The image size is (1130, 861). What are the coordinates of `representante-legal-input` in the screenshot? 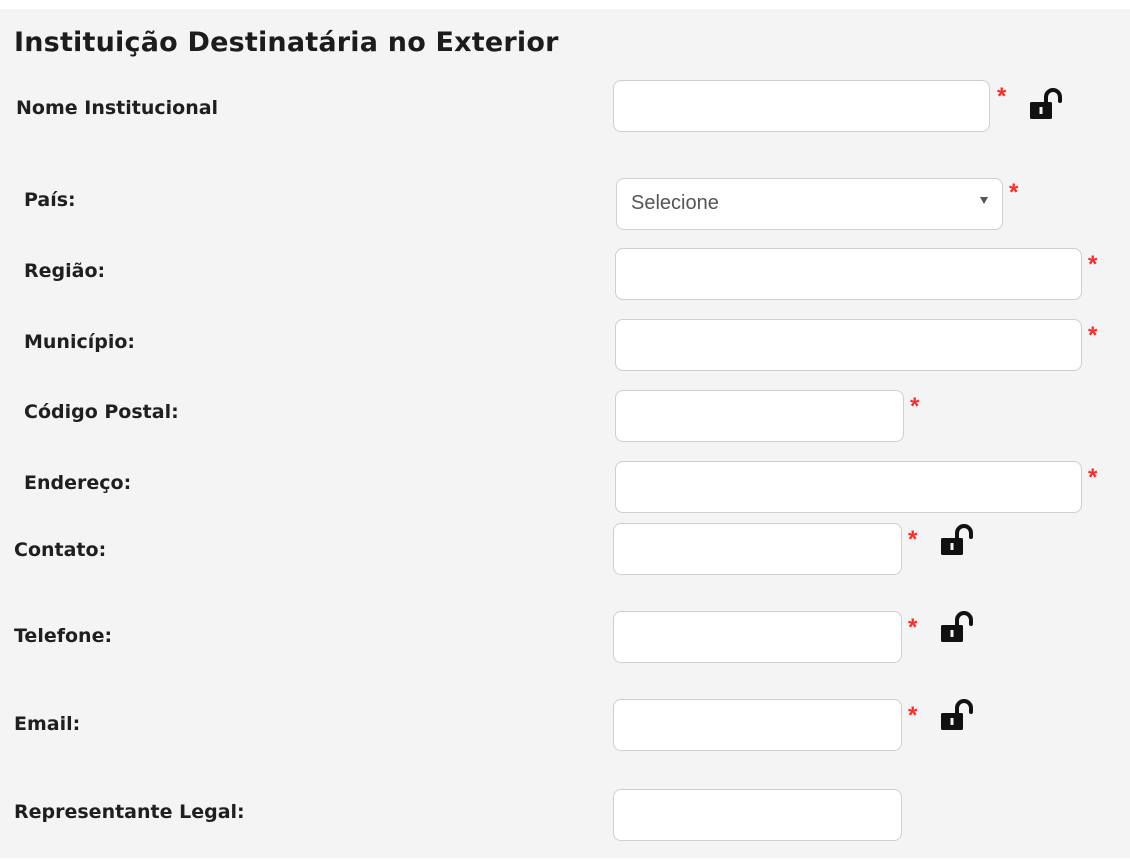 It's located at (757, 815).